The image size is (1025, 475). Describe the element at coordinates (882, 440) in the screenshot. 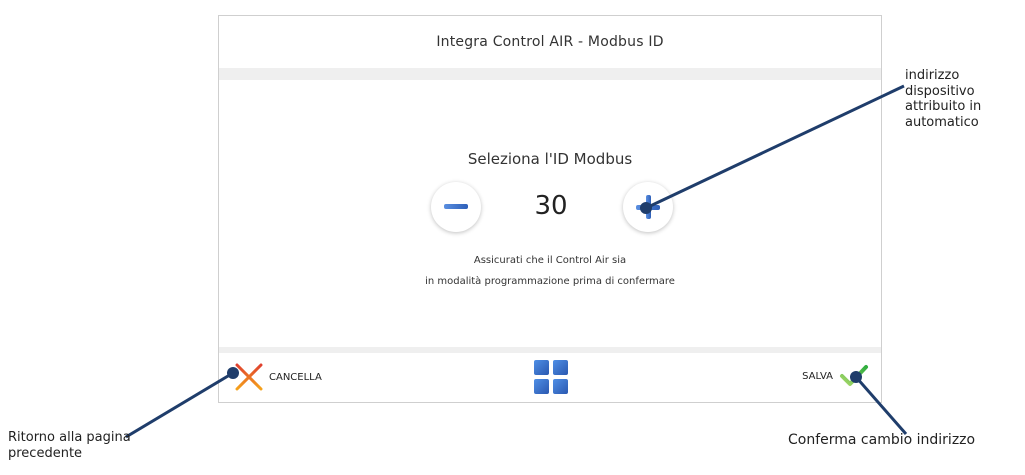

I see `callout-confirm: Conferma cambio indirizzo` at that location.